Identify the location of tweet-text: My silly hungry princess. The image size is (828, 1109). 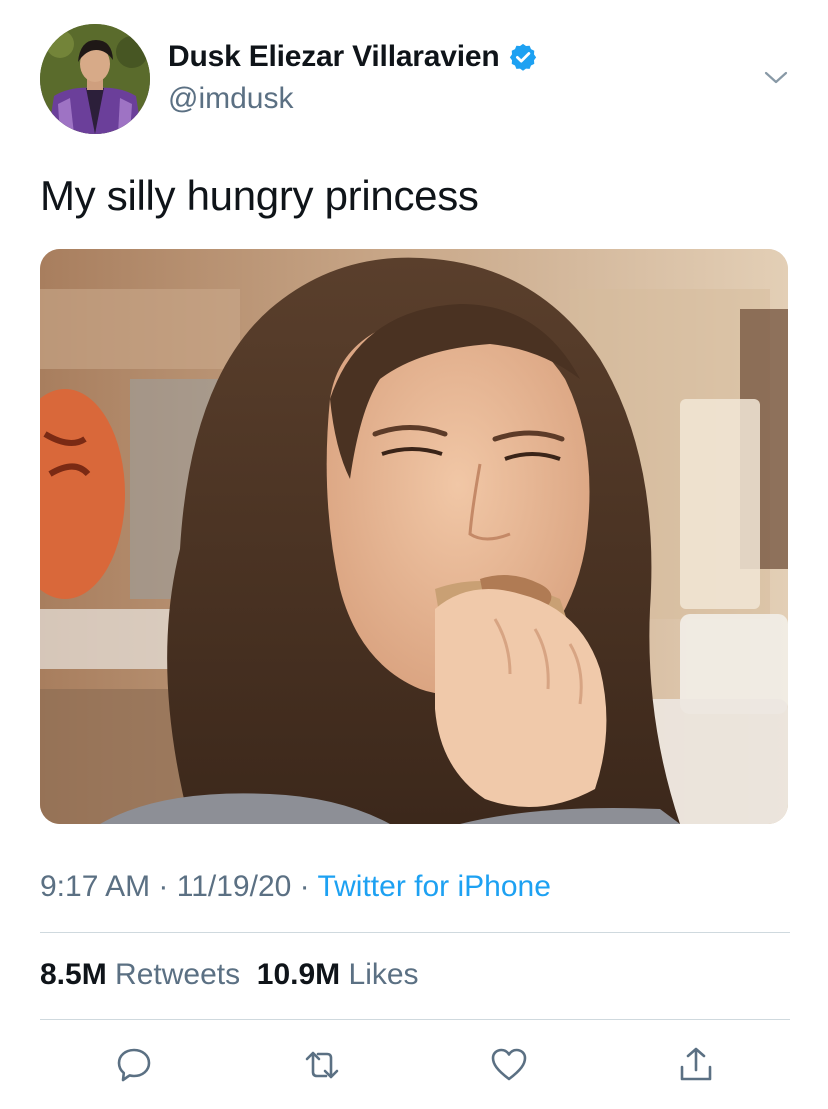
(259, 195).